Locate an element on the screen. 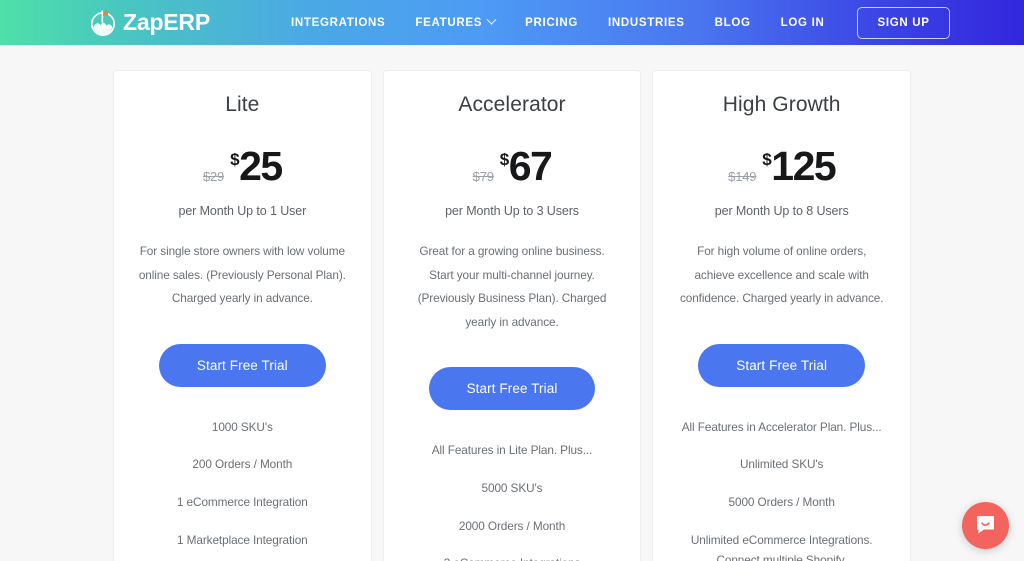 This screenshot has height=561, width=1024. brand-name: ZapERP is located at coordinates (166, 22).